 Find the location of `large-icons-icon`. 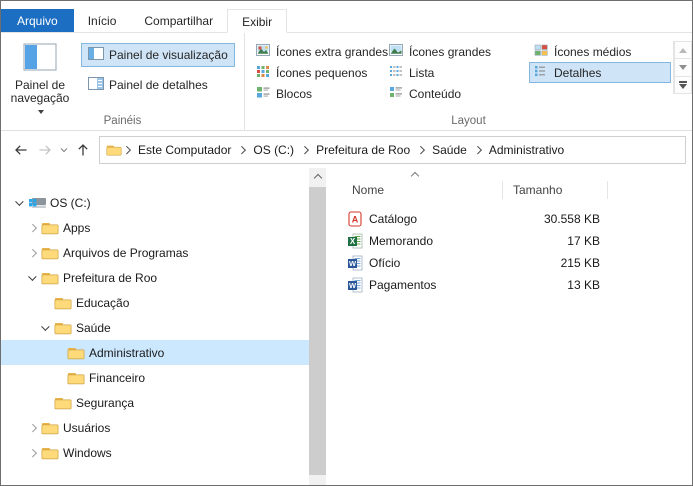

large-icons-icon is located at coordinates (396, 51).